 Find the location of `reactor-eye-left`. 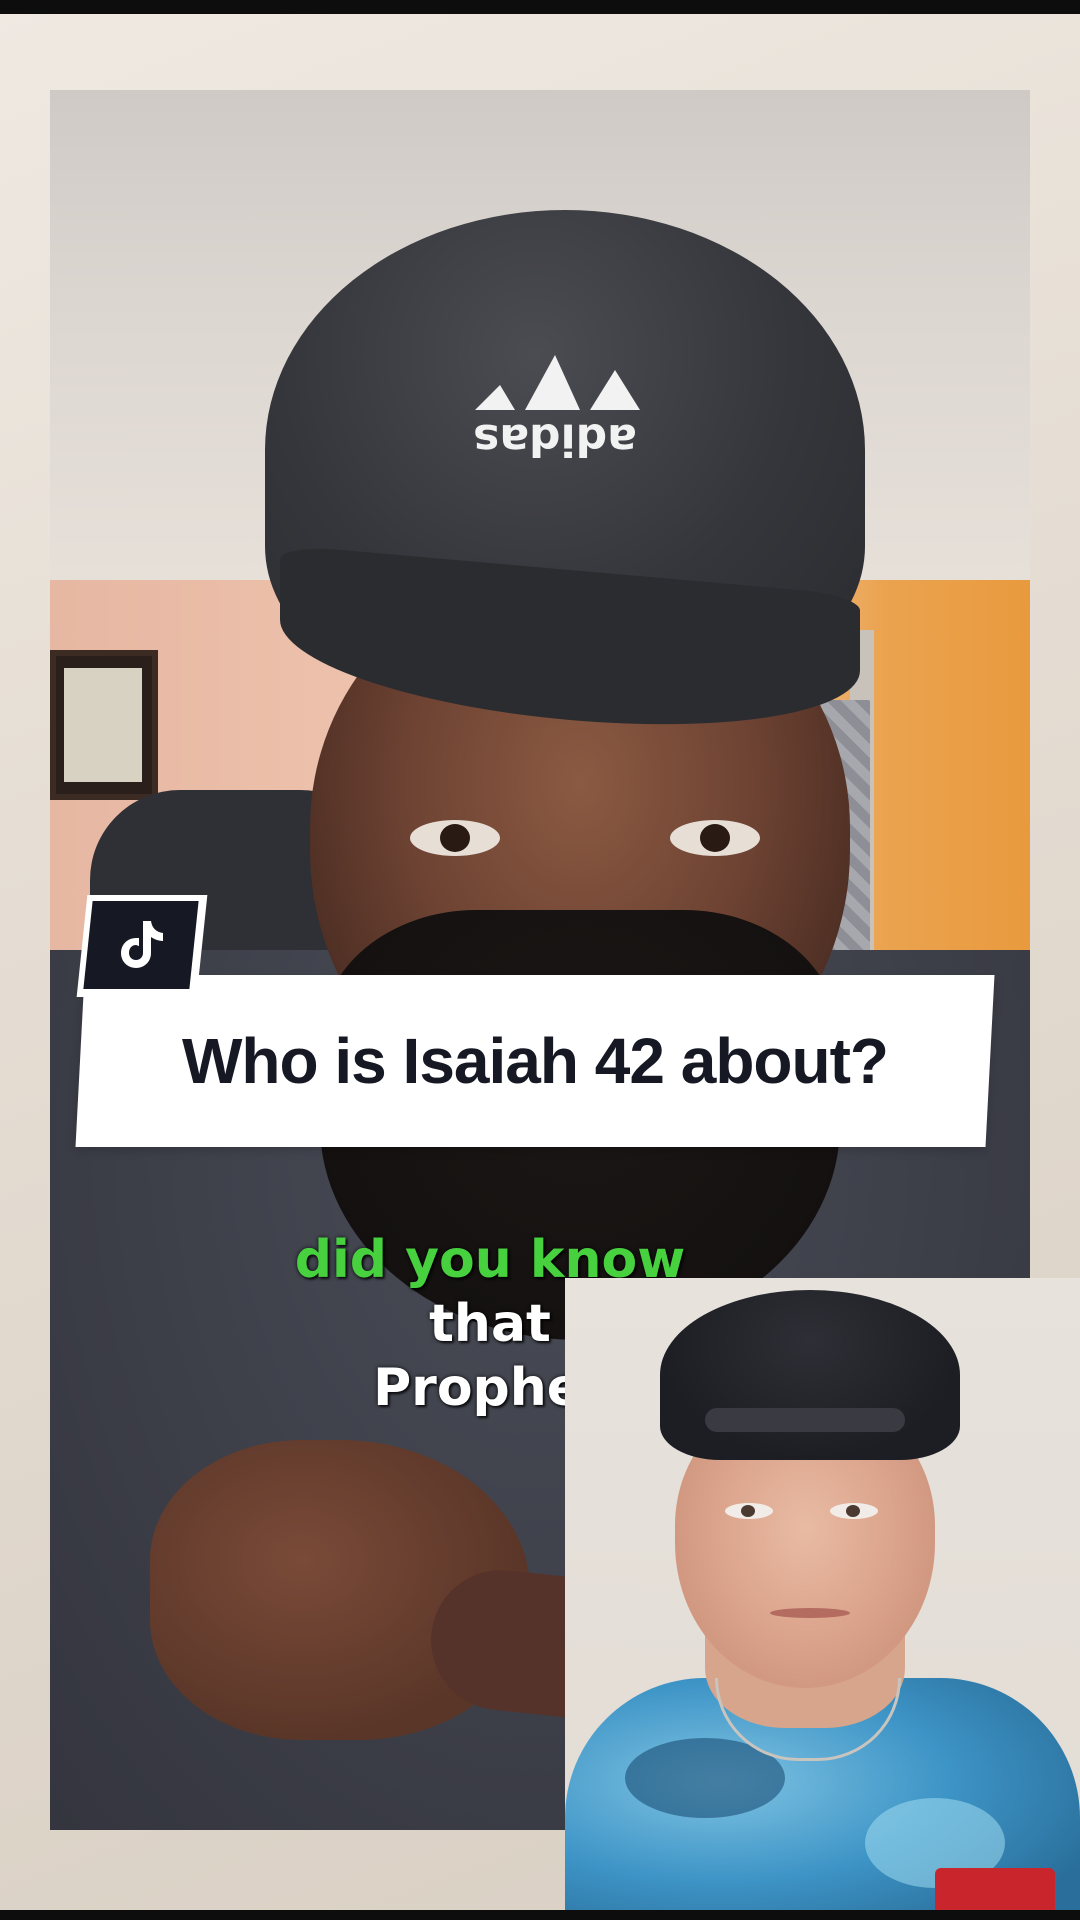

reactor-eye-left is located at coordinates (749, 1511).